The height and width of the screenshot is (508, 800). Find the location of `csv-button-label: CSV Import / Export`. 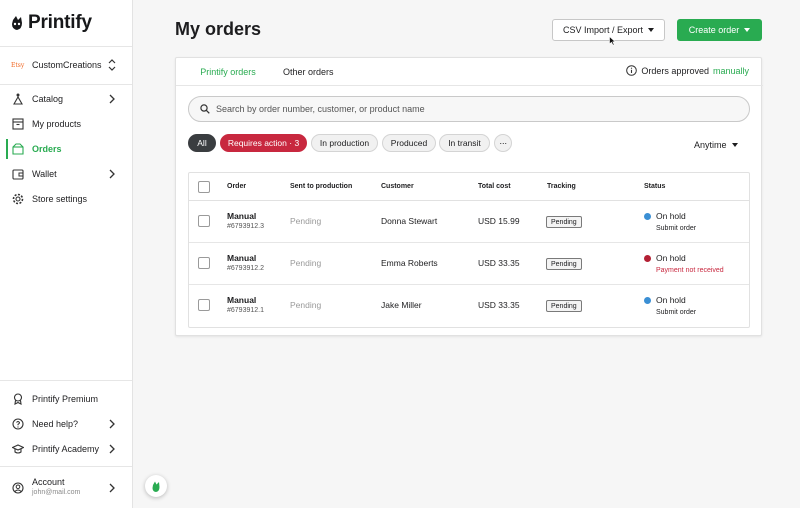

csv-button-label: CSV Import / Export is located at coordinates (603, 30).